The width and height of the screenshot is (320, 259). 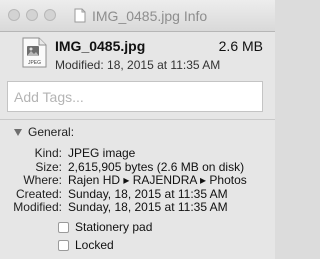 I want to click on info-row-where: Where: Rajen HD ▸ RAJENDRA ▸ Photos, so click(x=137, y=180).